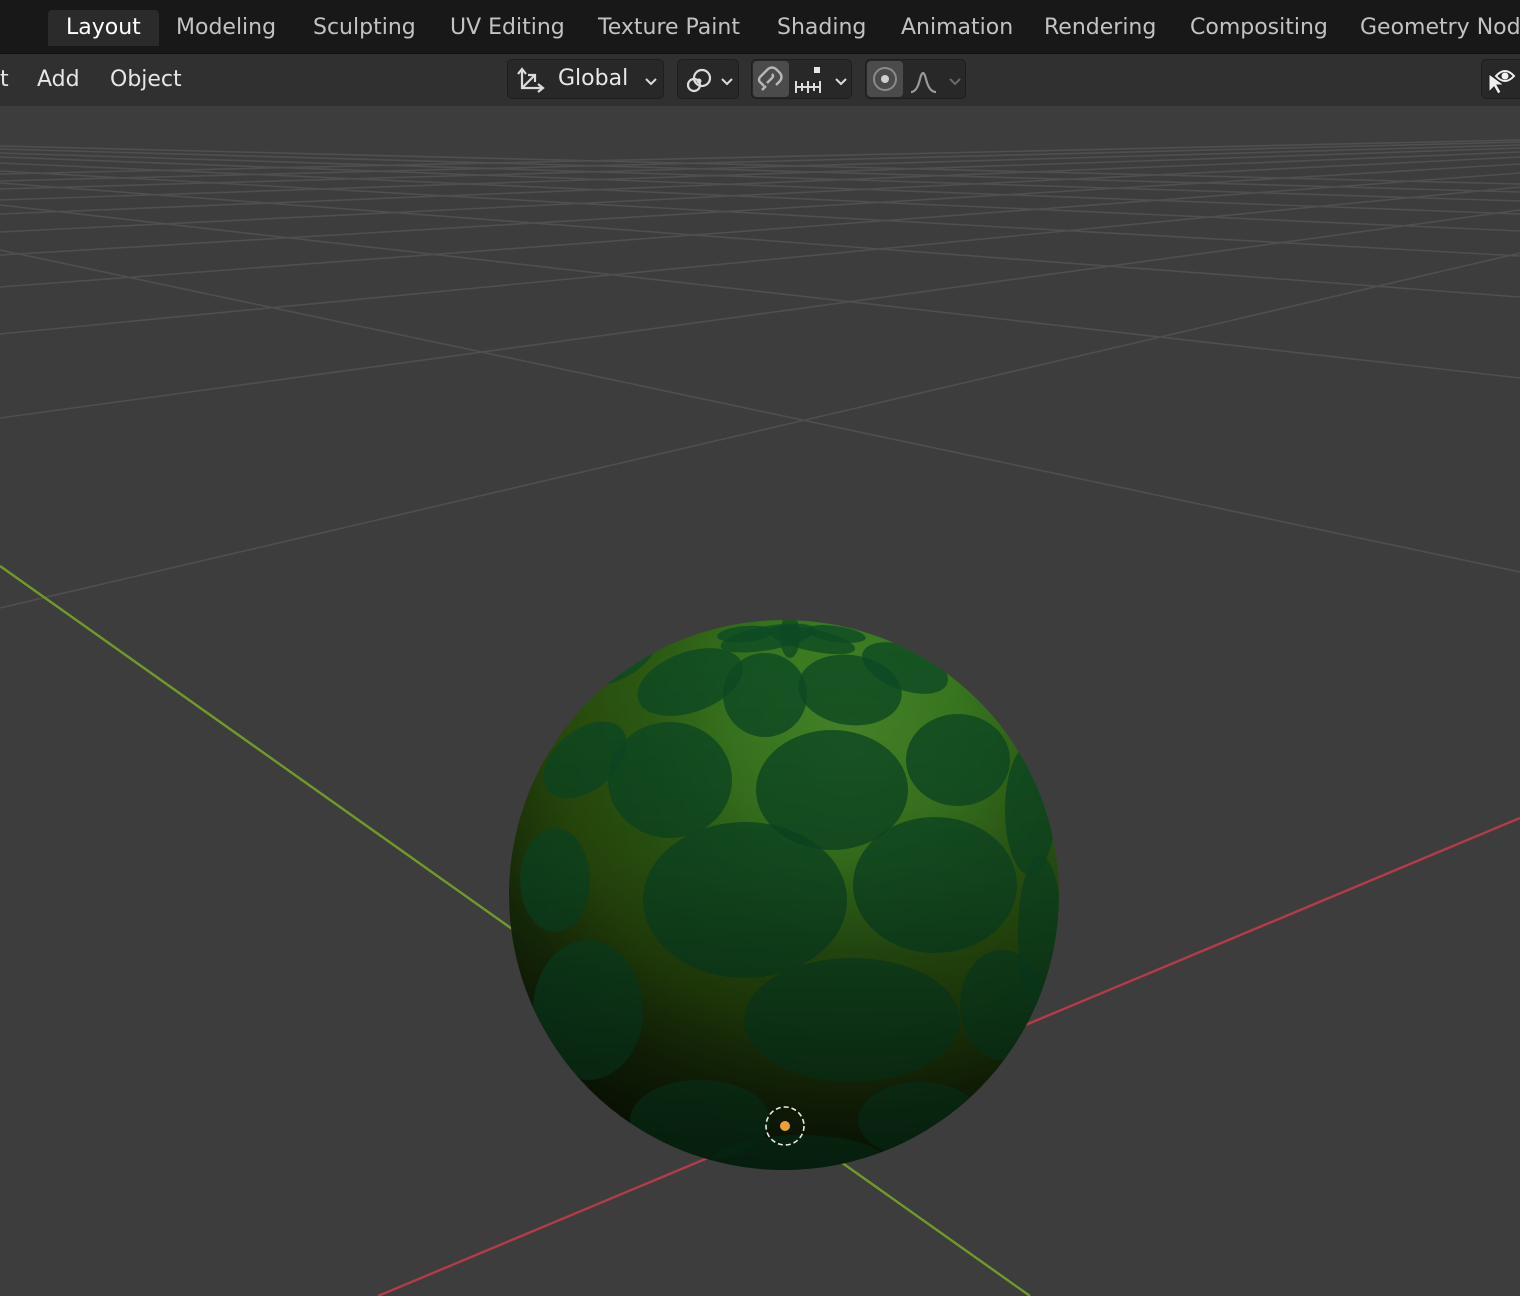  Describe the element at coordinates (1503, 82) in the screenshot. I see `eye-visibility-icon` at that location.